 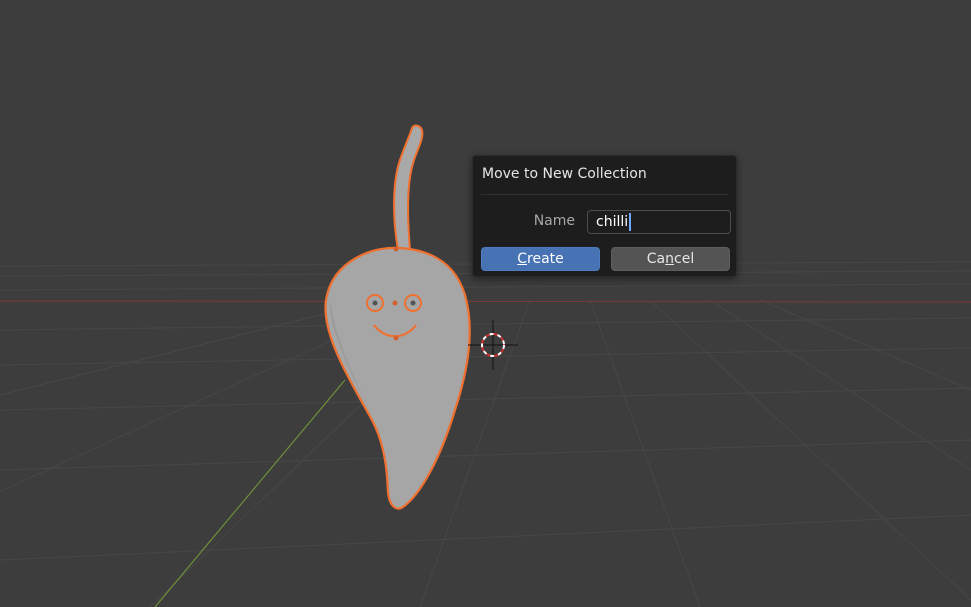 I want to click on dialog-title: Move to New Collection, so click(x=564, y=174).